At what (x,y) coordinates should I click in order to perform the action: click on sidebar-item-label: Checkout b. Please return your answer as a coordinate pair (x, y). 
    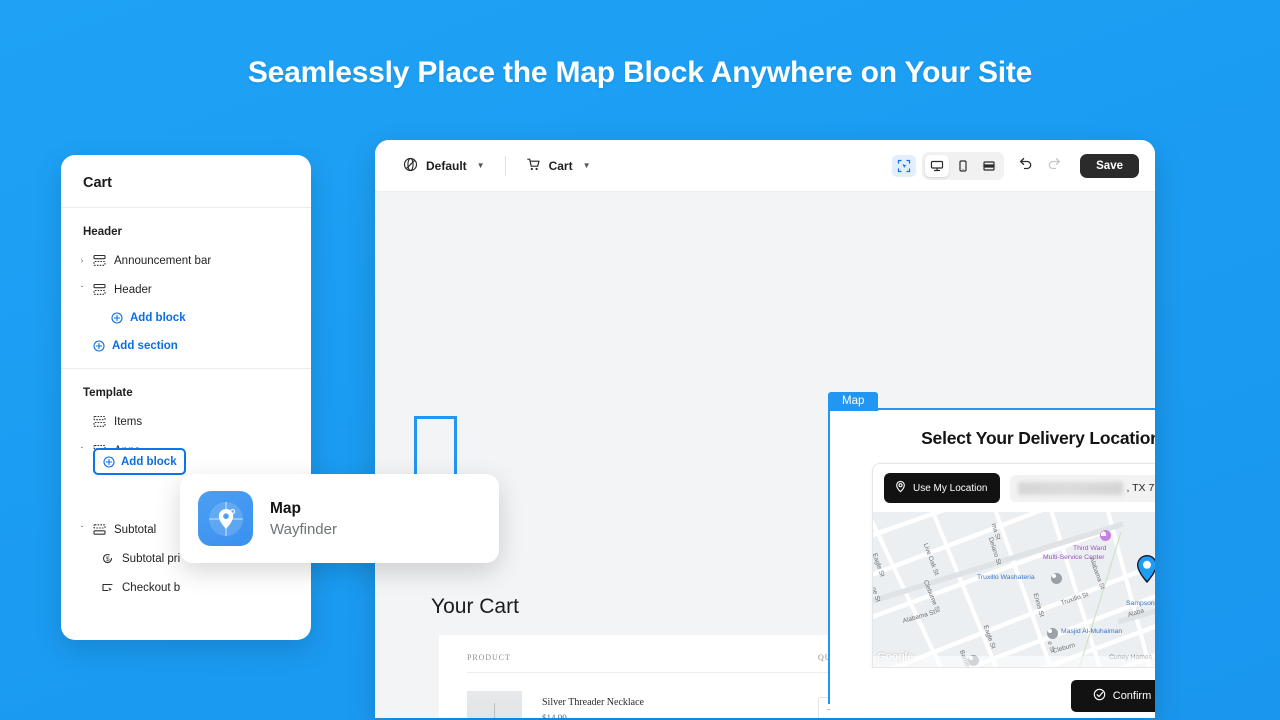
    Looking at the image, I should click on (151, 587).